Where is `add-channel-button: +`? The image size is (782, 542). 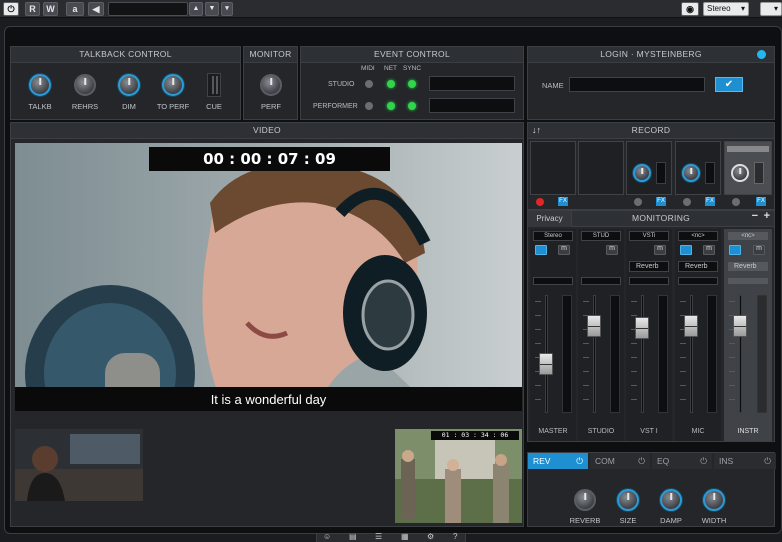 add-channel-button: + is located at coordinates (767, 216).